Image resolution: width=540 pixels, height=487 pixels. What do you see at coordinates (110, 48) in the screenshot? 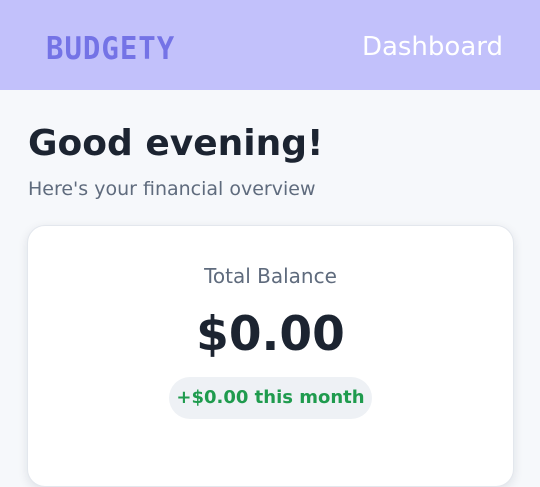
I see `brand-logo: BUDGETY` at bounding box center [110, 48].